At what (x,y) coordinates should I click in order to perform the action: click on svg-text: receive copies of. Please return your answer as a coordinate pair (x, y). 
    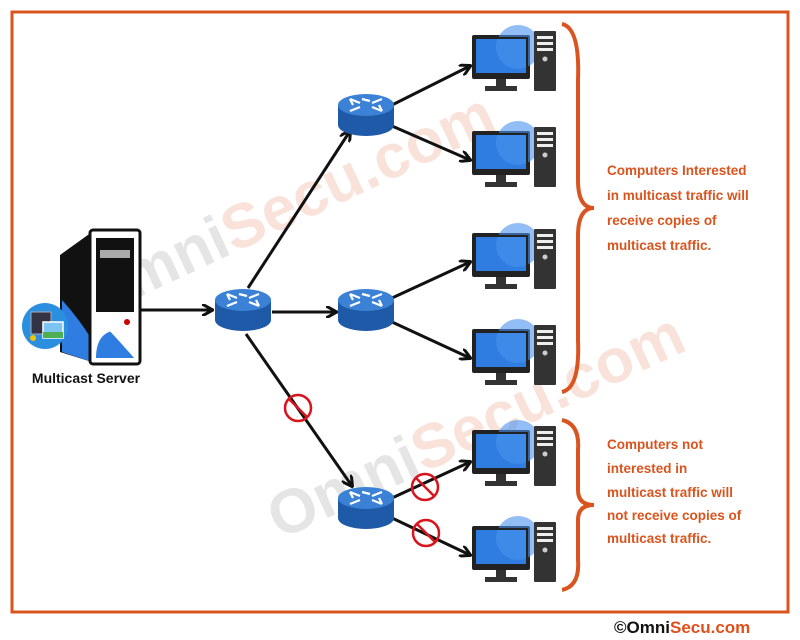
    Looking at the image, I should click on (662, 220).